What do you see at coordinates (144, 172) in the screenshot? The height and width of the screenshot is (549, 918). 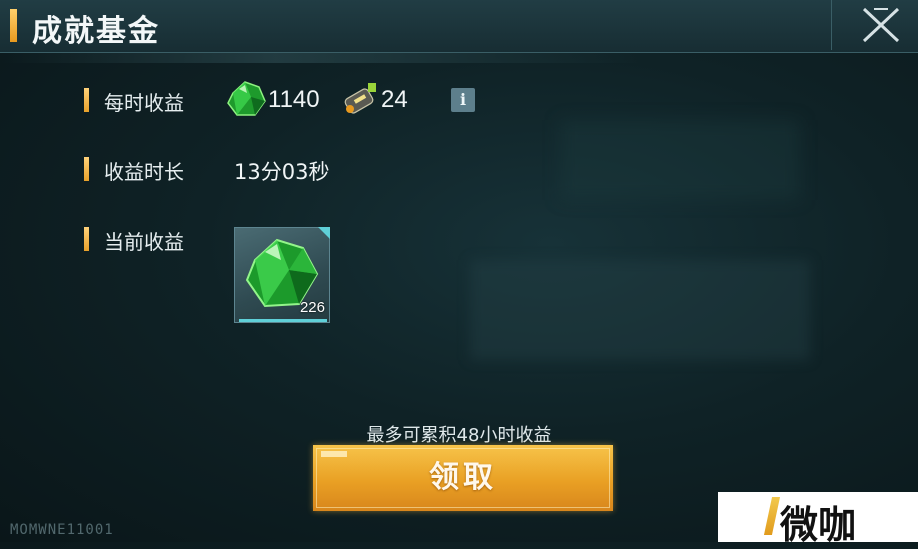 I see `duration-label: 收益时长` at bounding box center [144, 172].